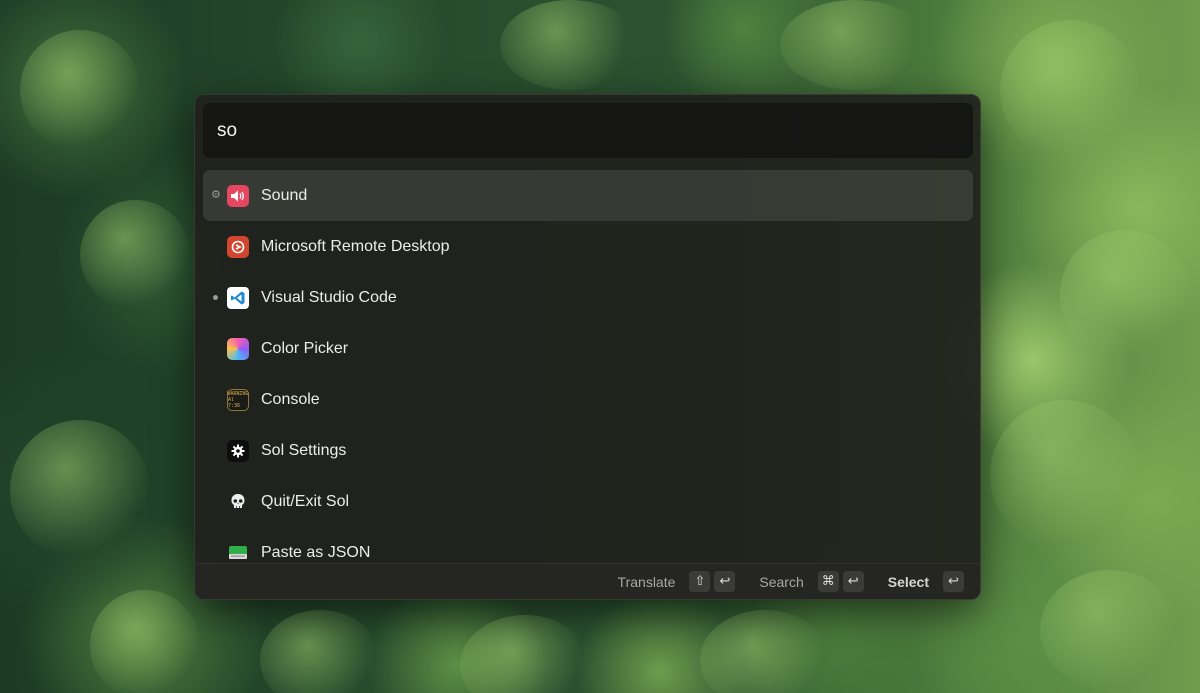 This screenshot has height=693, width=1200. I want to click on gear-marker-icon: ⚙, so click(216, 195).